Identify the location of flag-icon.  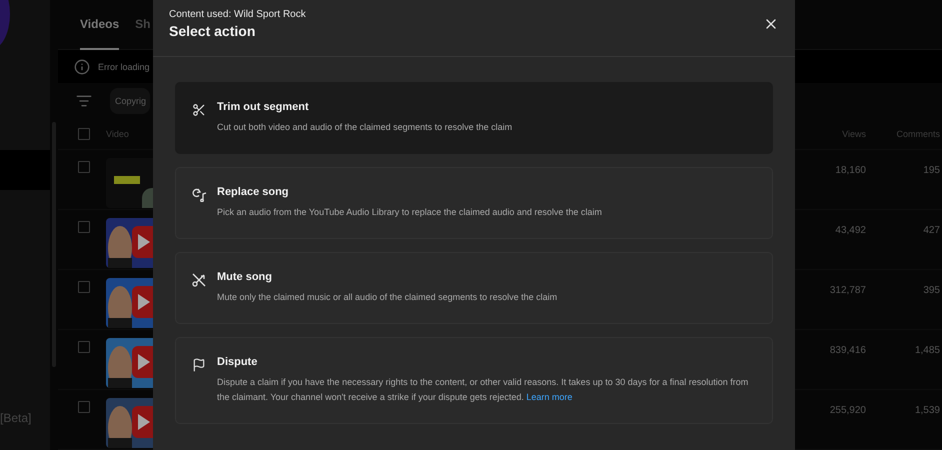
(199, 365).